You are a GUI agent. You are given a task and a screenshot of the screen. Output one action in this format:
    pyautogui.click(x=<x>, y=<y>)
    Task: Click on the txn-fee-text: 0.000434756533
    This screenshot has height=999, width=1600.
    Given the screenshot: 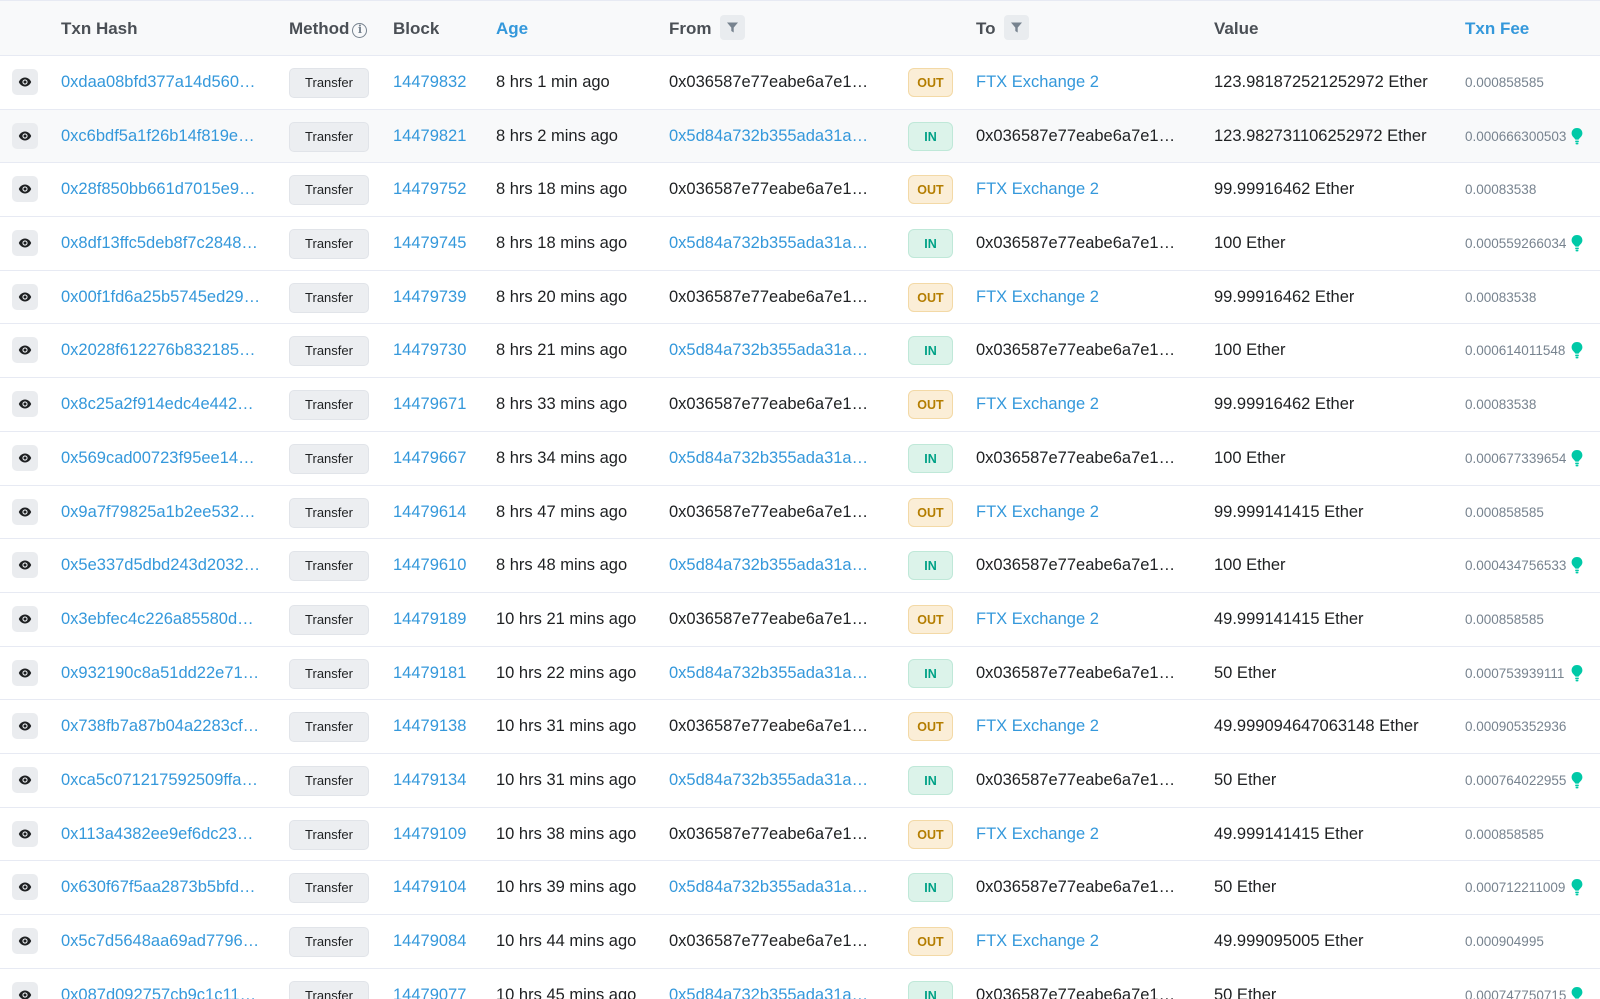 What is the action you would take?
    pyautogui.click(x=1516, y=566)
    